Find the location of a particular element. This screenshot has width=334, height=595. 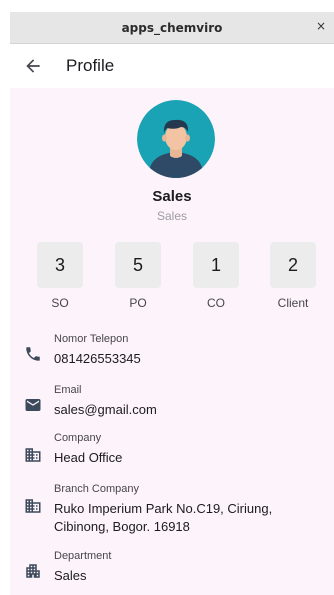

stat-value: 2 is located at coordinates (293, 265).